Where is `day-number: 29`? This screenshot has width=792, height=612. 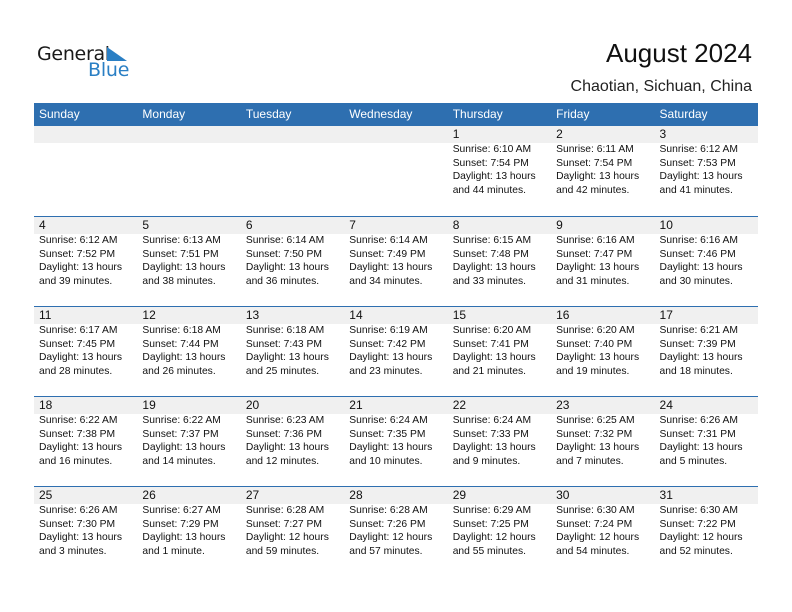 day-number: 29 is located at coordinates (459, 495).